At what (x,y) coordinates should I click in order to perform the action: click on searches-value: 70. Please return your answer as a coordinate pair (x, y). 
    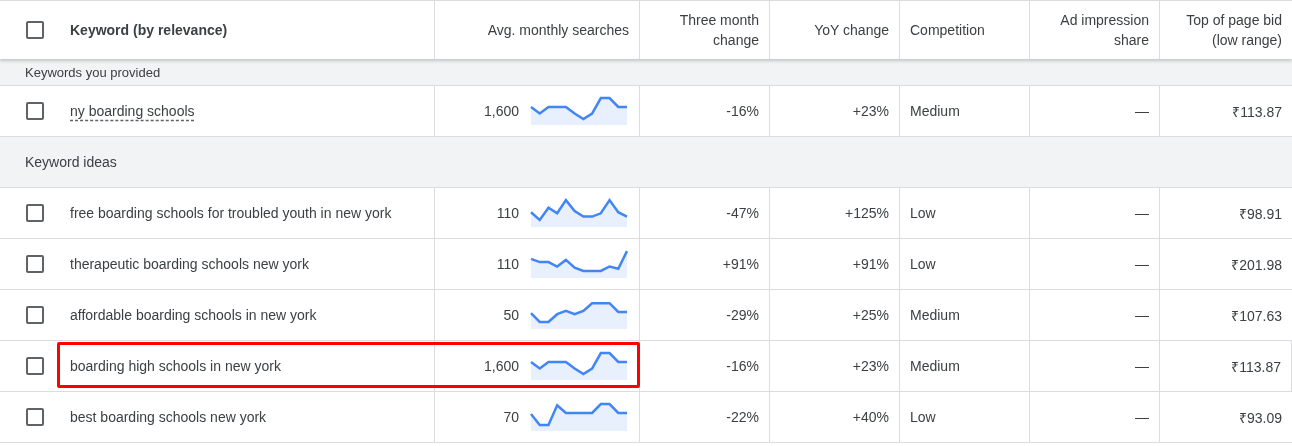
    Looking at the image, I should click on (511, 417).